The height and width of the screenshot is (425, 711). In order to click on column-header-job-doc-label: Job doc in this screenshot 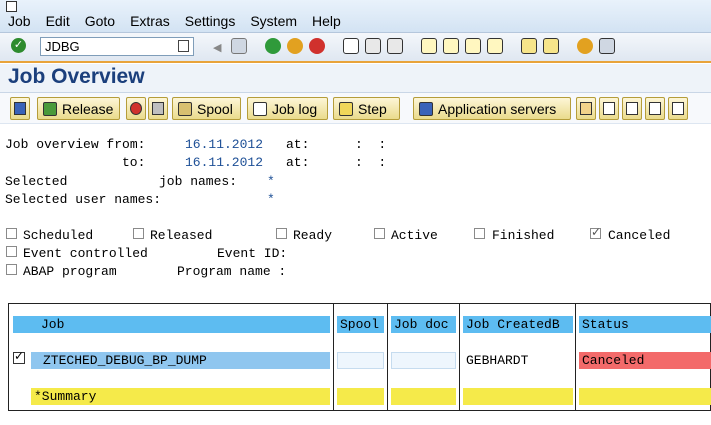, I will do `click(421, 324)`.